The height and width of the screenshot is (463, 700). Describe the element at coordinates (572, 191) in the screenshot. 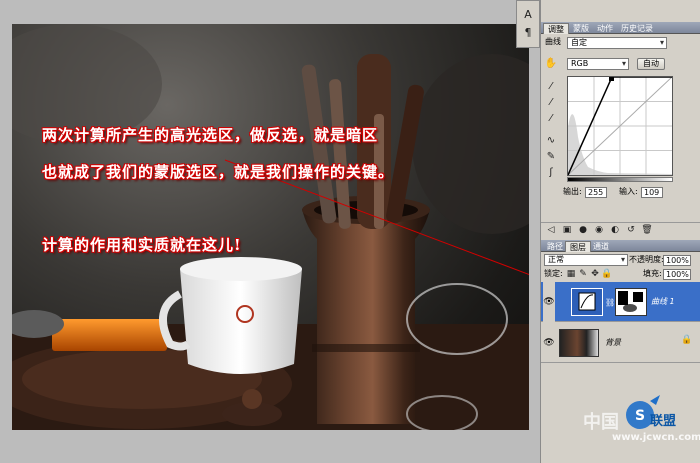

I see `output-label: 输出:` at that location.